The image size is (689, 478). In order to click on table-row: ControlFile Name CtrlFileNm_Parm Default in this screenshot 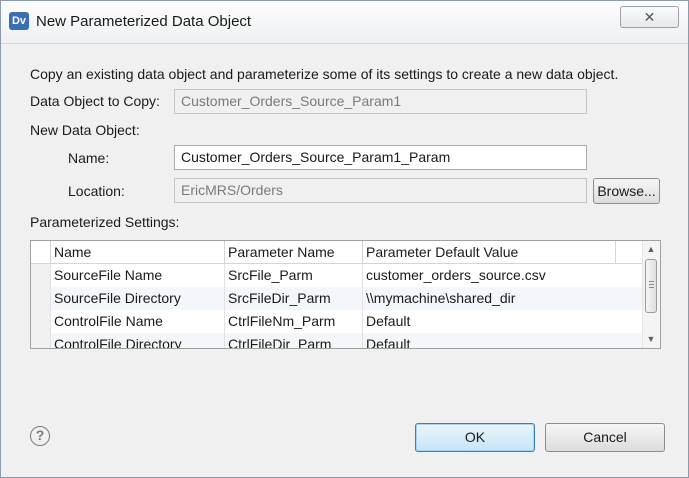, I will do `click(337, 321)`.